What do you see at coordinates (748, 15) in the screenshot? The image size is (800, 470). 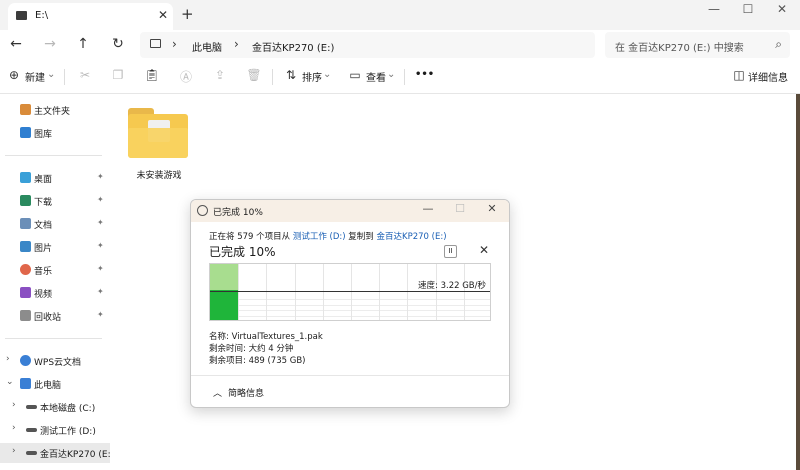 I see `maximize-button: ☐` at bounding box center [748, 15].